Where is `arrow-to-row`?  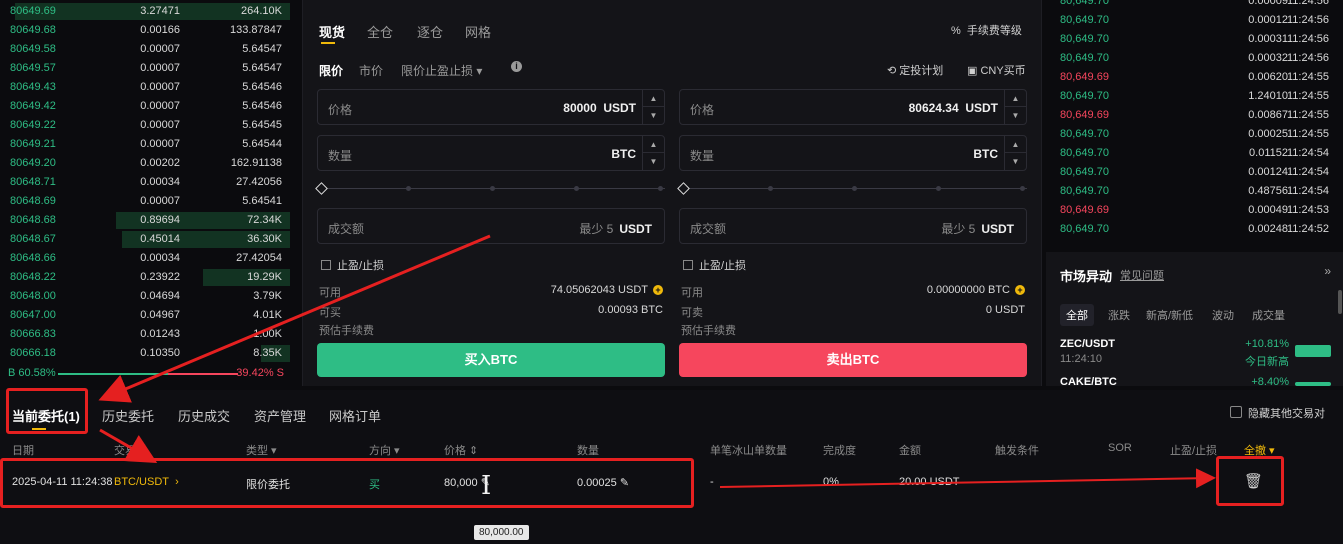
arrow-to-row is located at coordinates (128, 445).